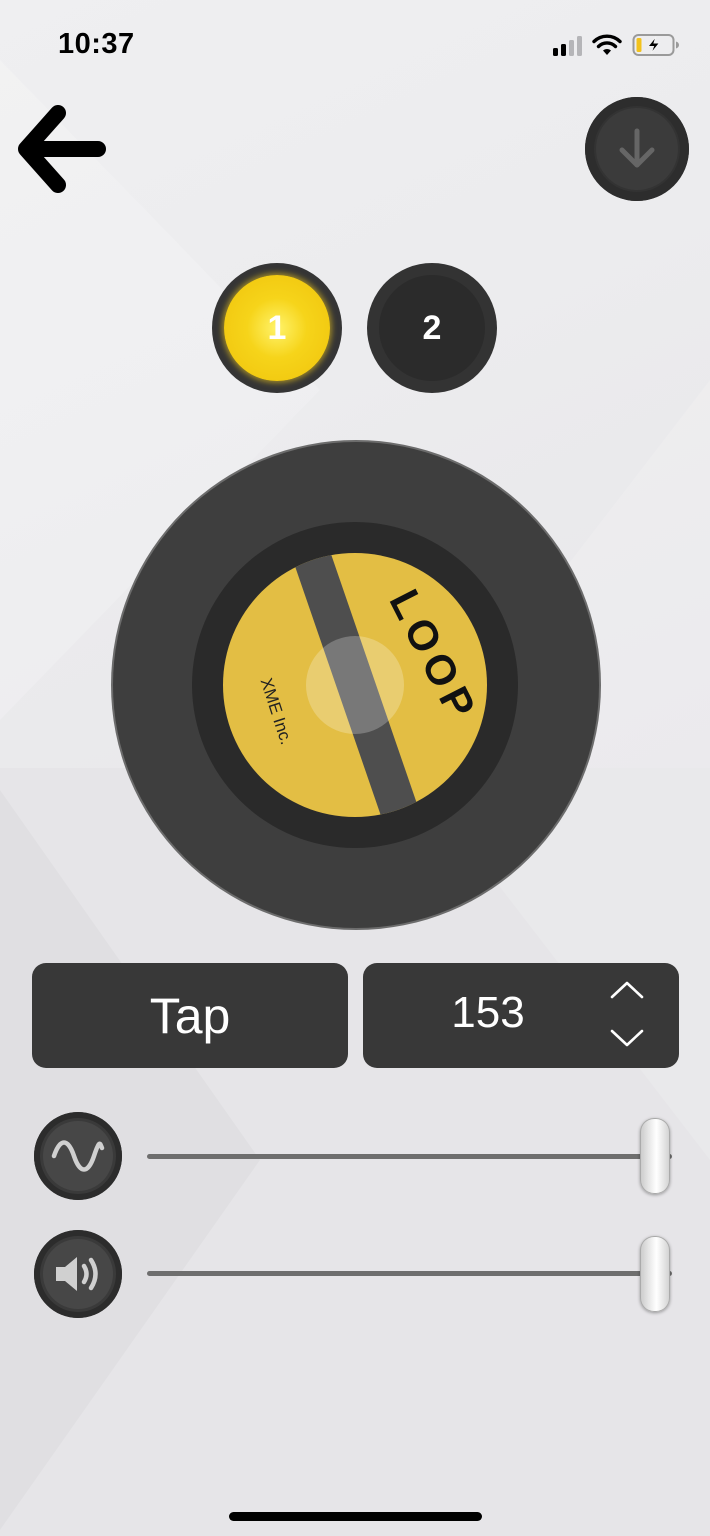  Describe the element at coordinates (355, 1516) in the screenshot. I see `home-indicator` at that location.